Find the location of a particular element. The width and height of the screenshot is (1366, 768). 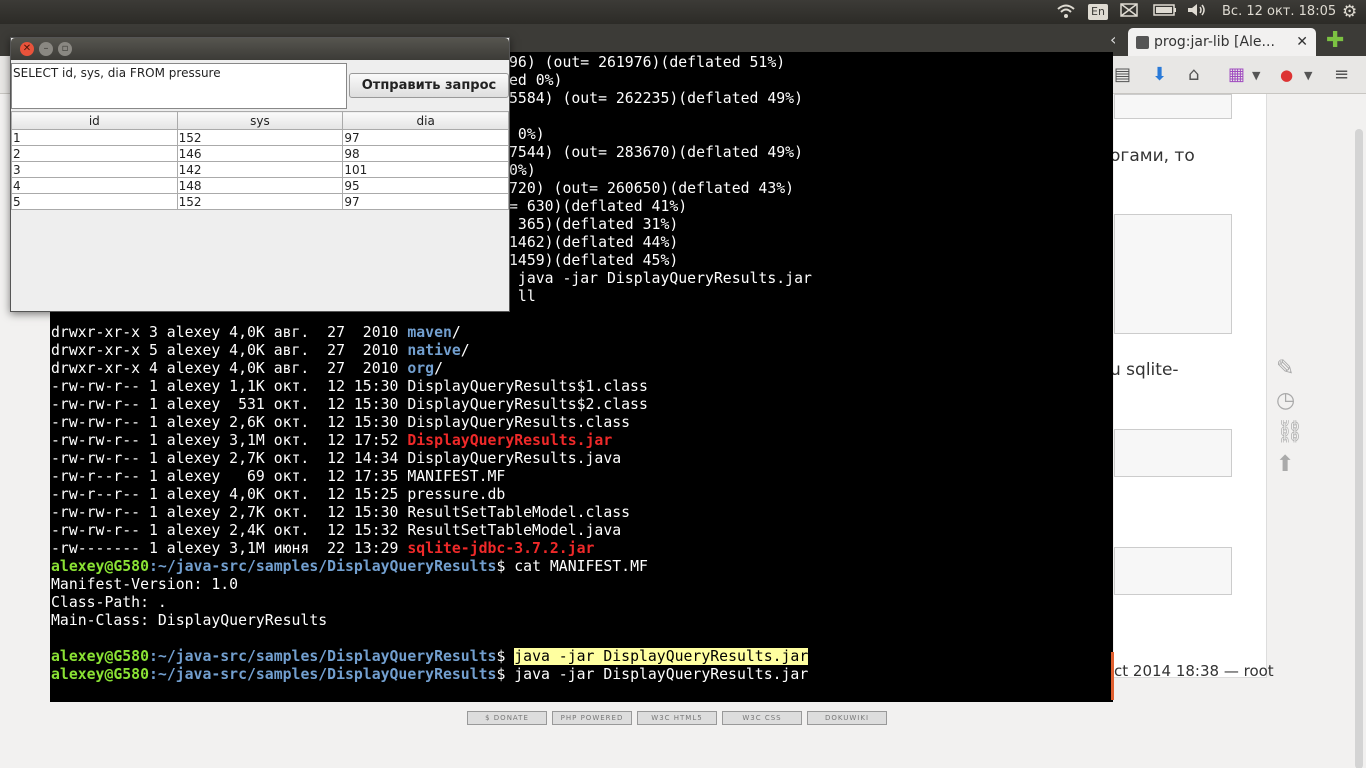

selected-command: java -jar DisplayQueryResults.jar is located at coordinates (661, 656).